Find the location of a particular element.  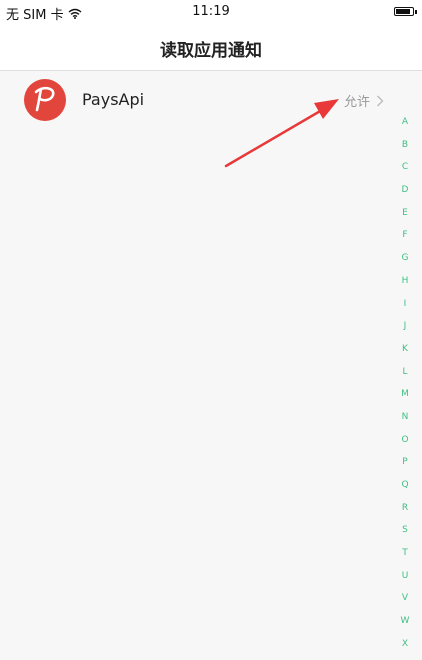

index-letter: W is located at coordinates (405, 625).